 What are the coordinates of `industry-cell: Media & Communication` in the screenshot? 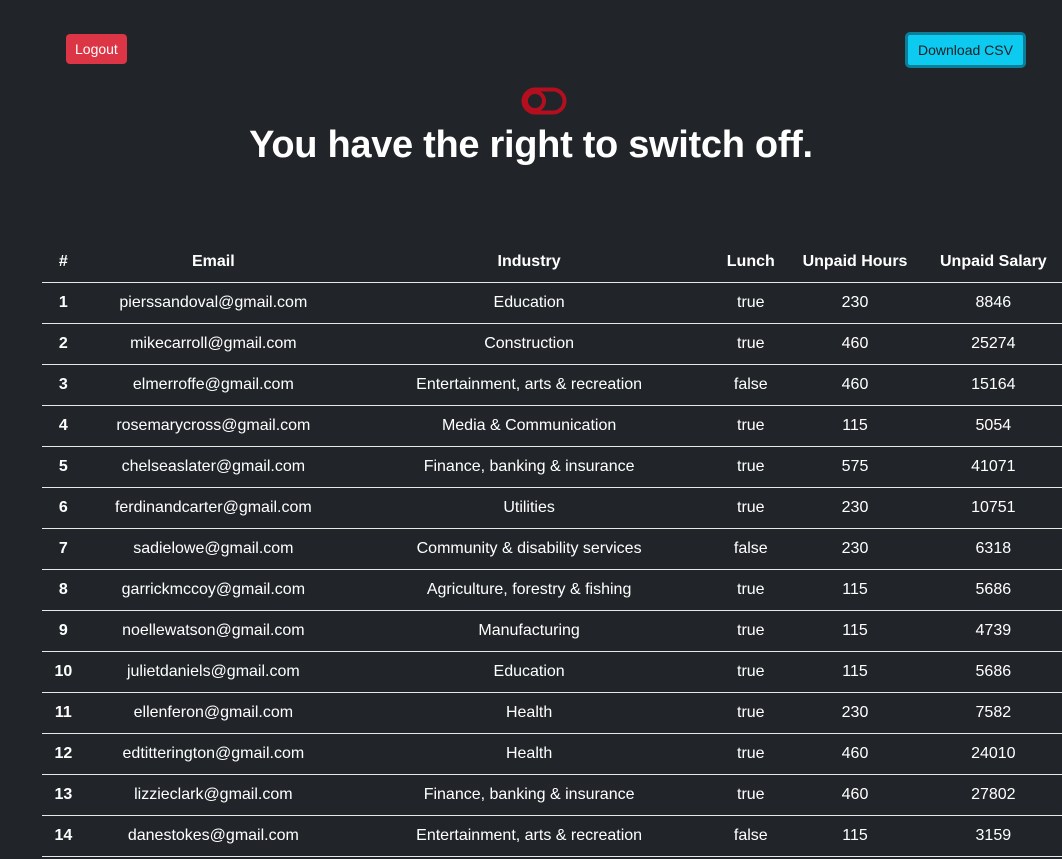 It's located at (529, 426).